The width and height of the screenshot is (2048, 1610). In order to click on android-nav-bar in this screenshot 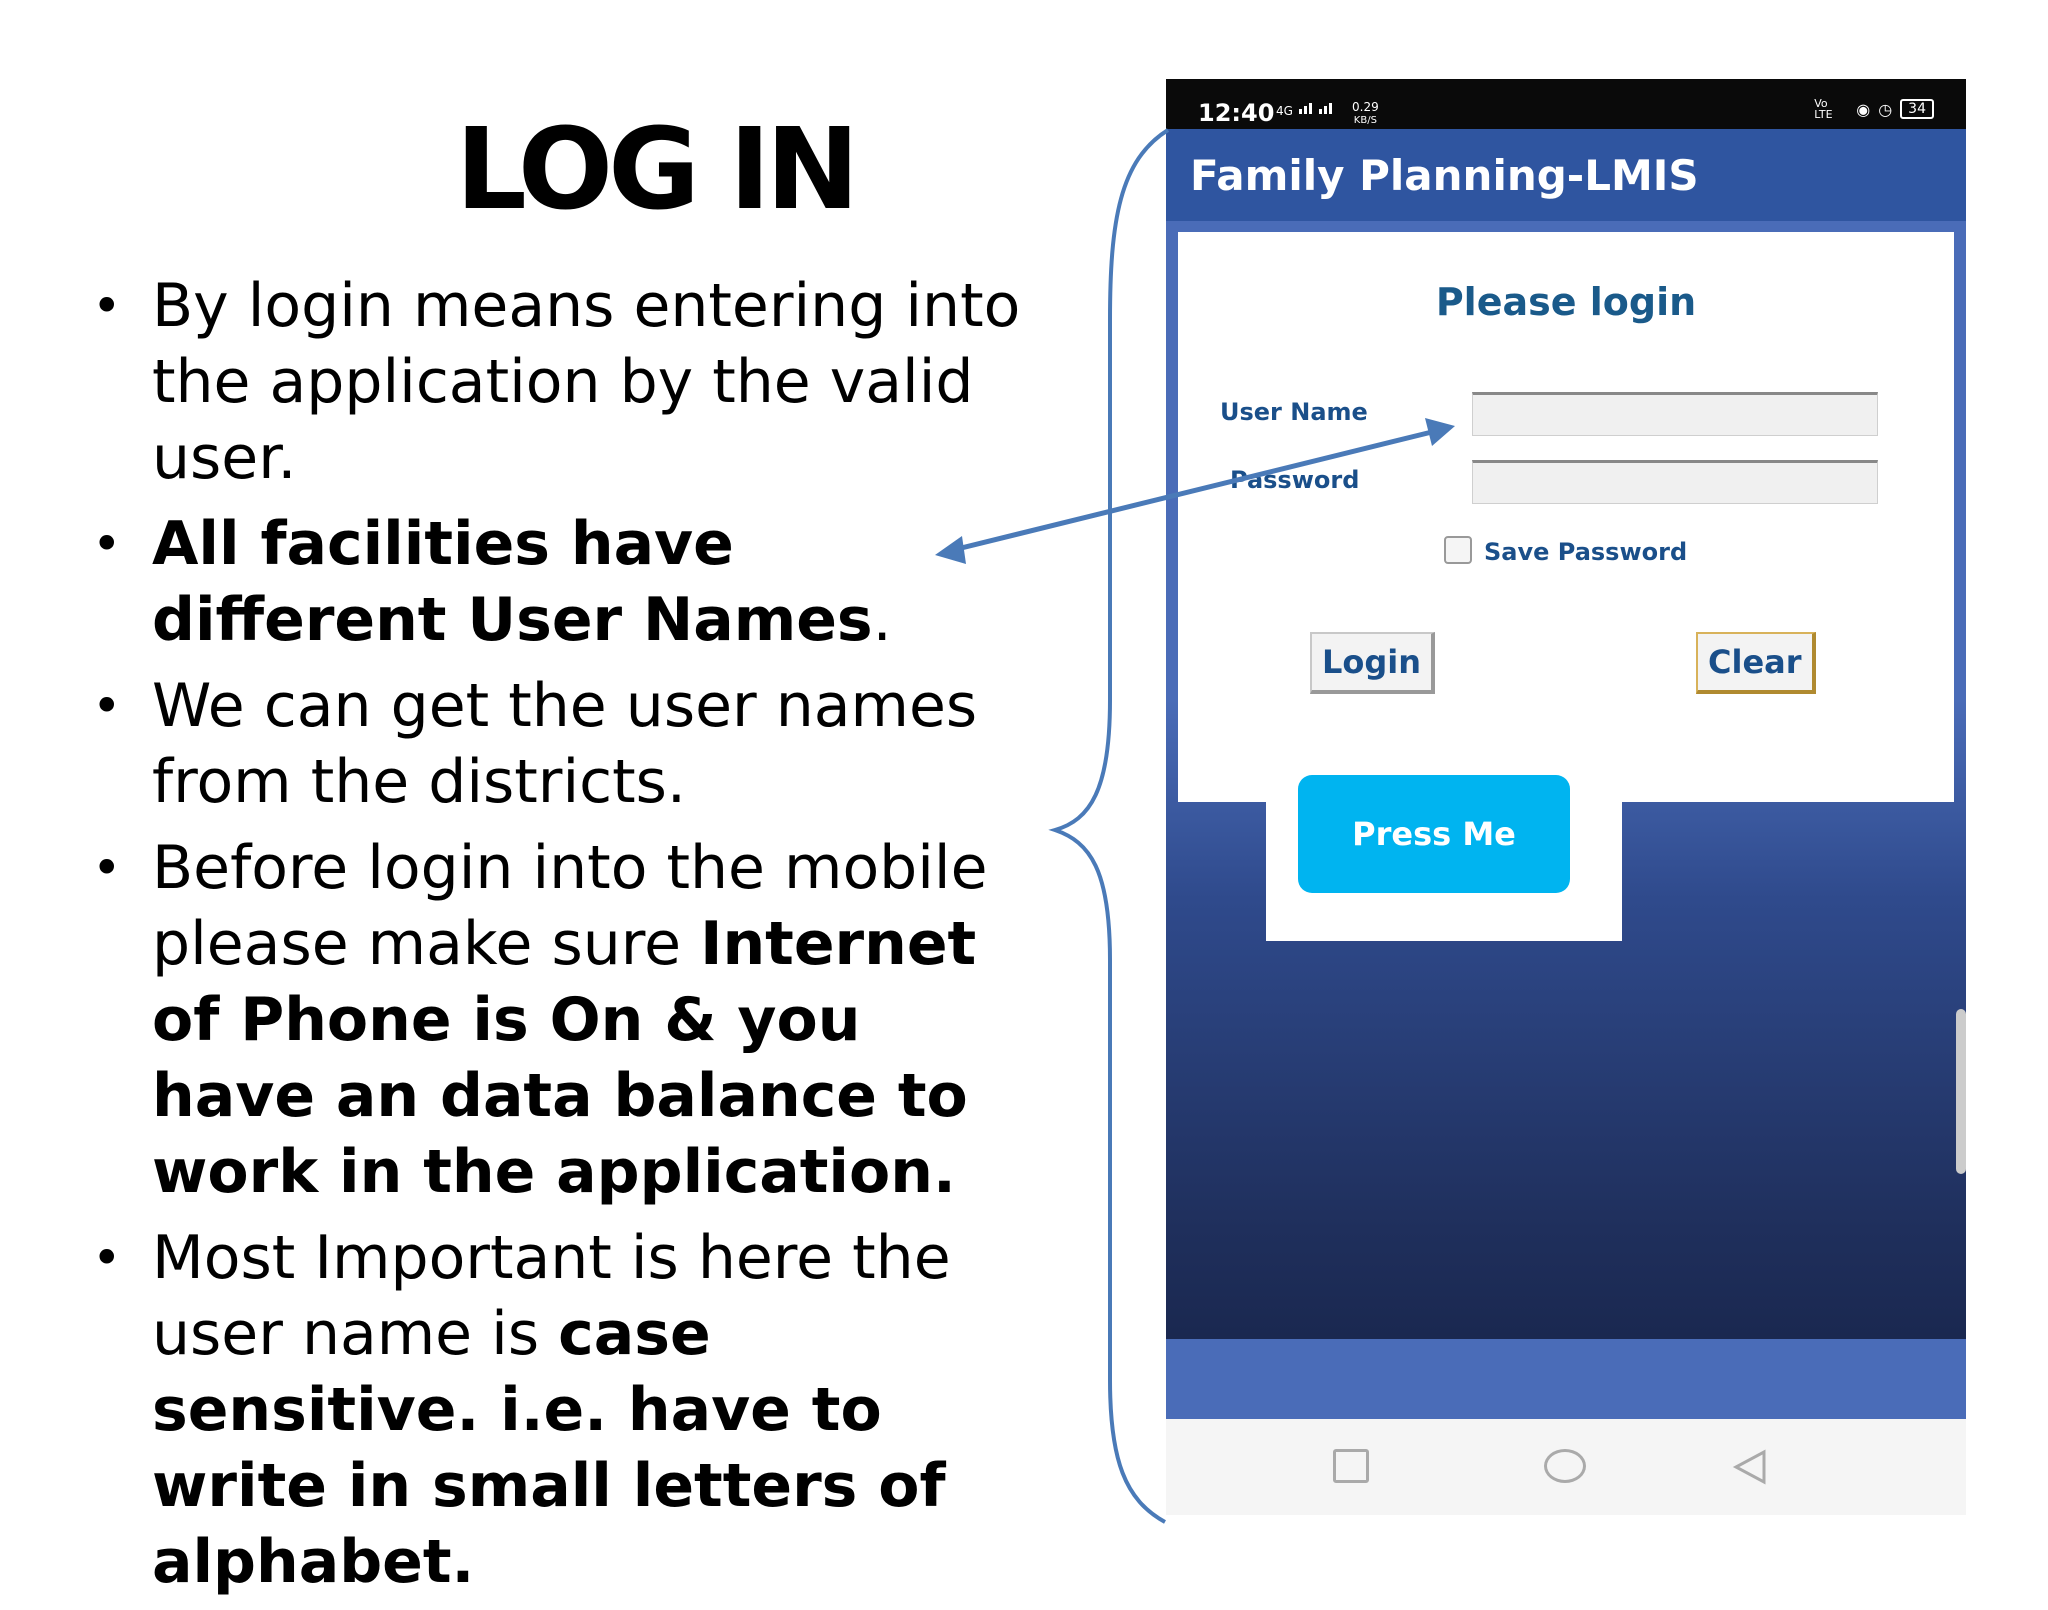, I will do `click(1566, 1467)`.